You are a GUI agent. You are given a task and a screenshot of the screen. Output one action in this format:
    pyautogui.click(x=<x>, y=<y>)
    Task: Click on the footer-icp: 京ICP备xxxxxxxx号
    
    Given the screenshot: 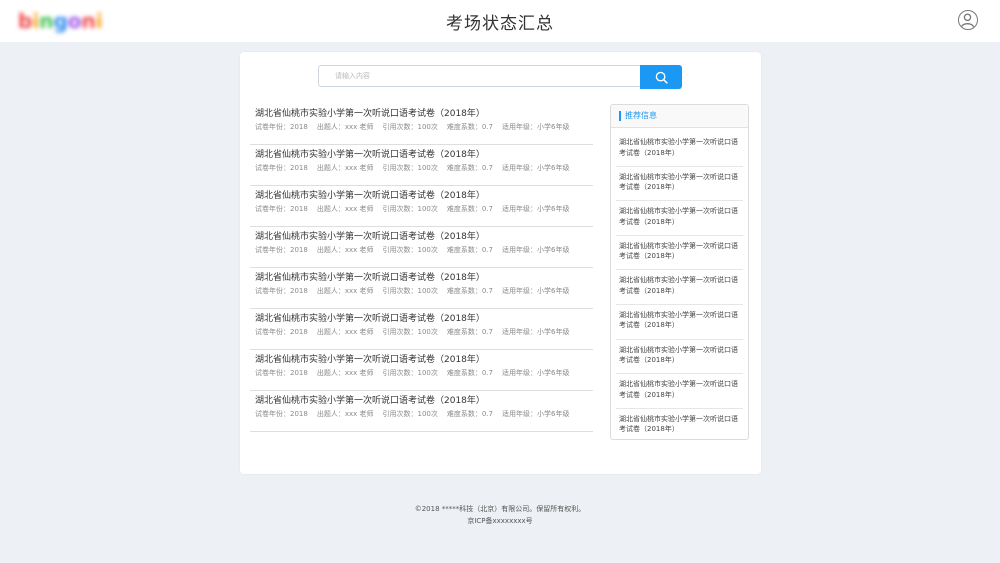 What is the action you would take?
    pyautogui.click(x=500, y=521)
    